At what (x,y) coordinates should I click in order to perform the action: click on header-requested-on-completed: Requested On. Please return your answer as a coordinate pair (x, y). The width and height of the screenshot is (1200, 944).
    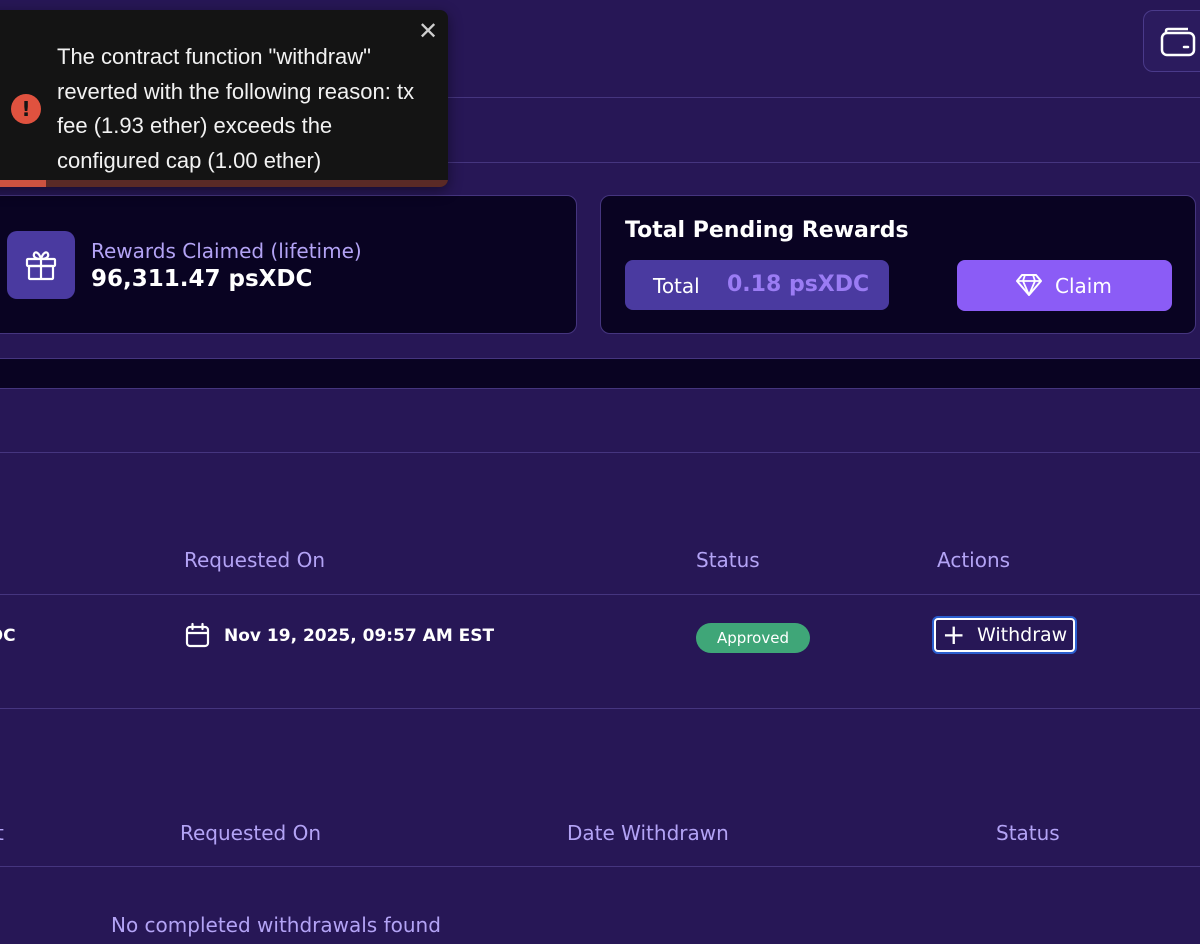
    Looking at the image, I should click on (251, 833).